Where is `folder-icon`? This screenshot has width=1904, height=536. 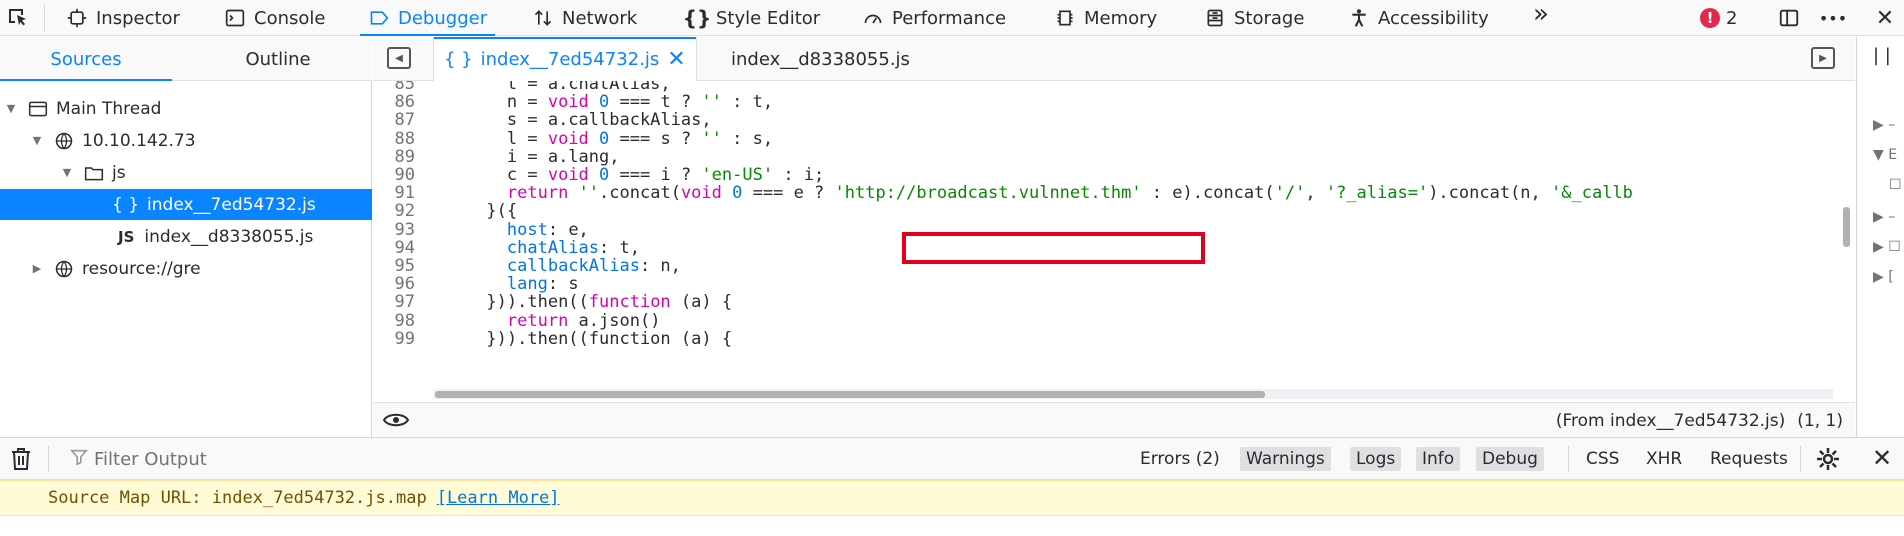
folder-icon is located at coordinates (94, 173).